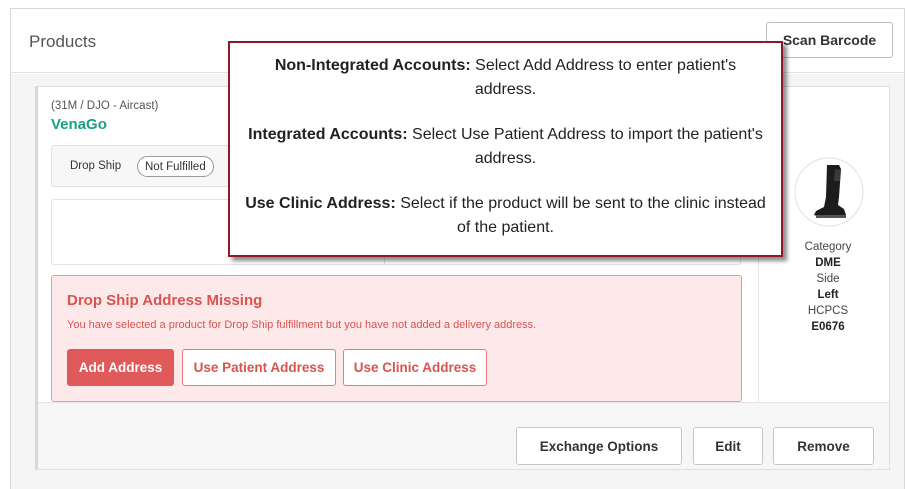 This screenshot has width=905, height=489. Describe the element at coordinates (328, 134) in the screenshot. I see `callout-integrated-heading: Integrated Accounts:` at that location.